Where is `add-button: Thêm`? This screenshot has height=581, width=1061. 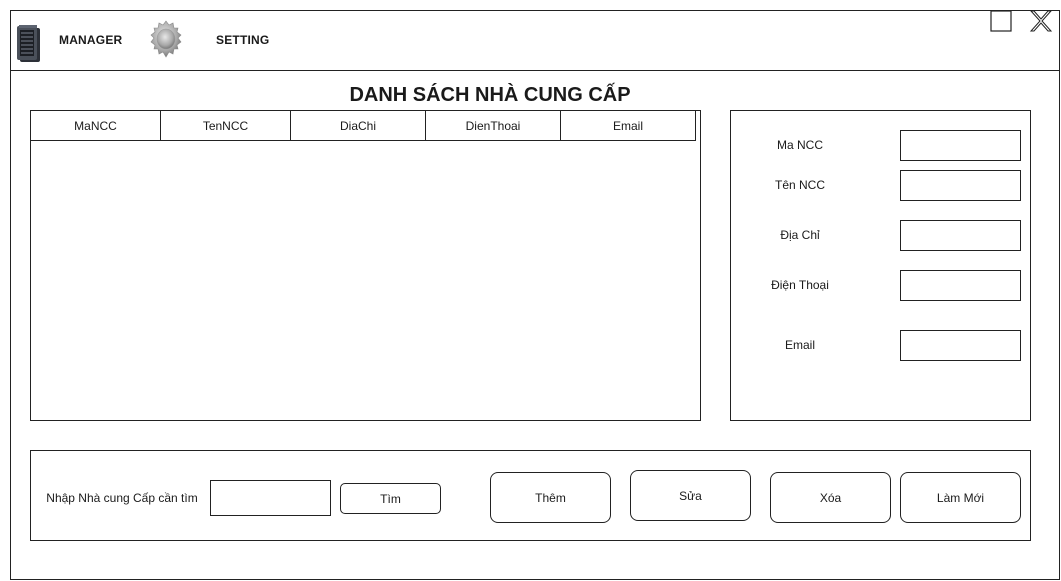
add-button: Thêm is located at coordinates (550, 497).